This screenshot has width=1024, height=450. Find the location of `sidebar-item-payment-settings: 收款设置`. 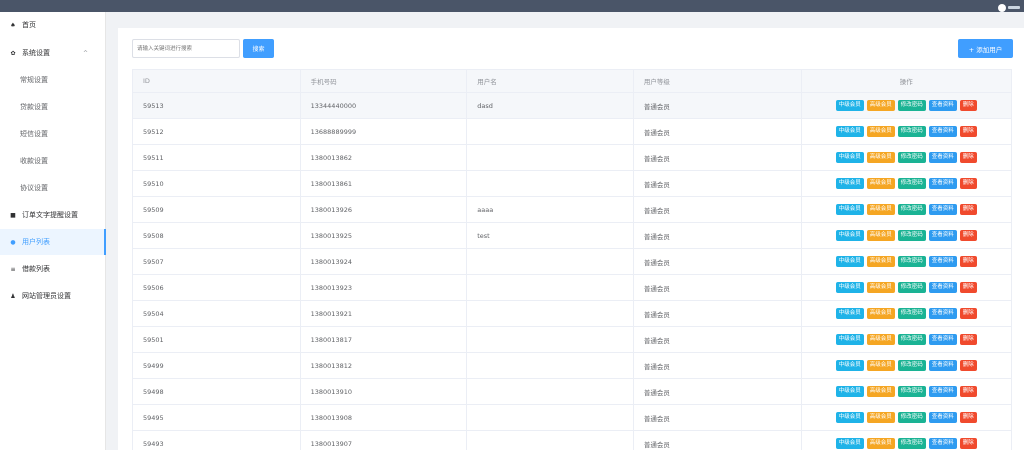

sidebar-item-payment-settings: 收款设置 is located at coordinates (53, 161).